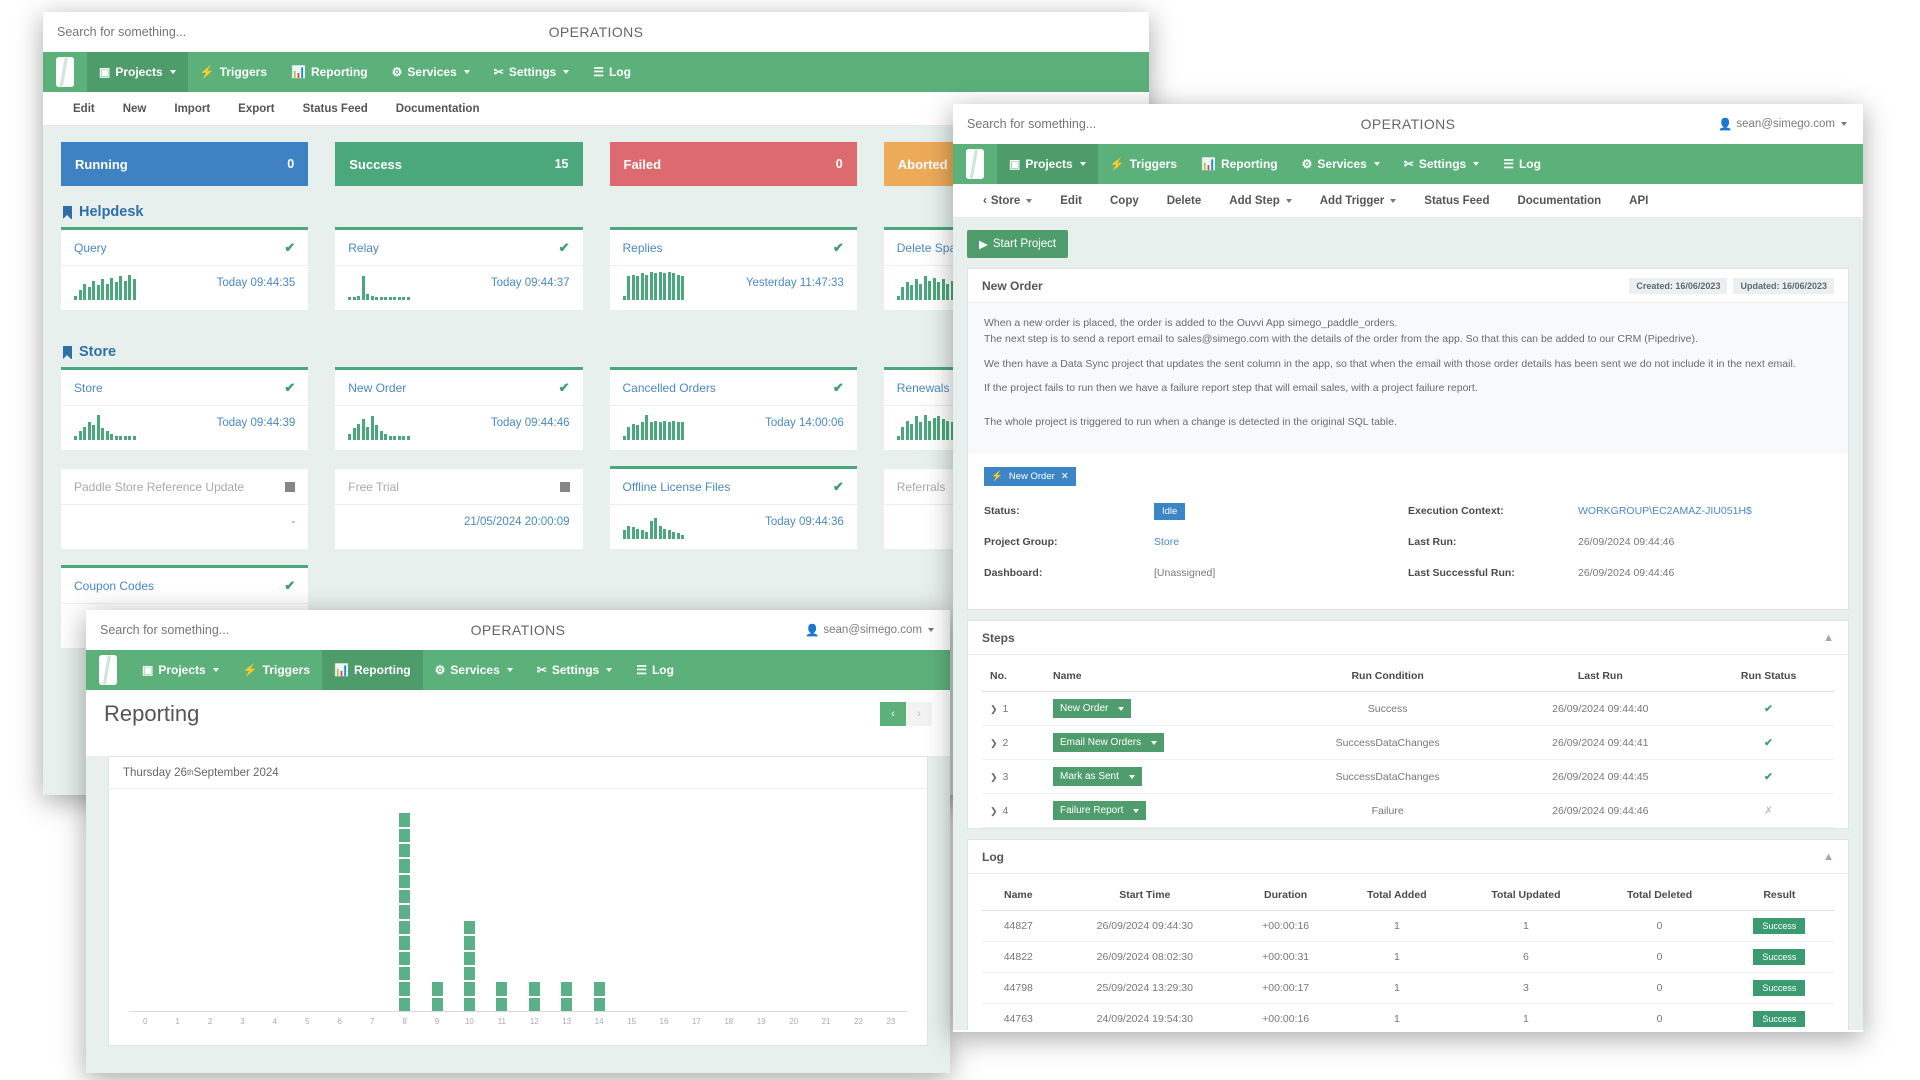  I want to click on trigger-tag: ⚡ New Order ✕, so click(1030, 477).